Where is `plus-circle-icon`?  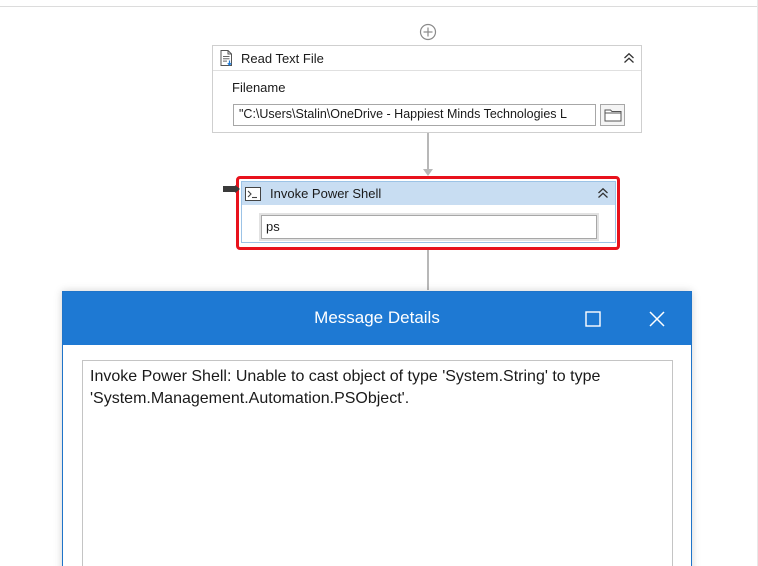
plus-circle-icon is located at coordinates (428, 32).